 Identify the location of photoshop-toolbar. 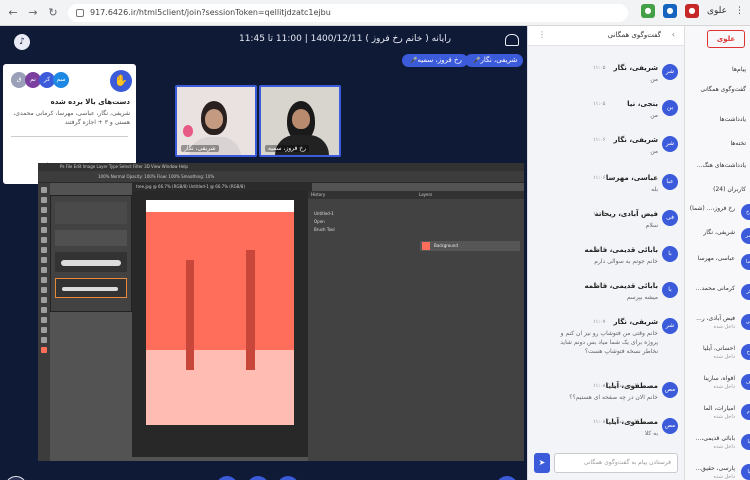
(44, 322).